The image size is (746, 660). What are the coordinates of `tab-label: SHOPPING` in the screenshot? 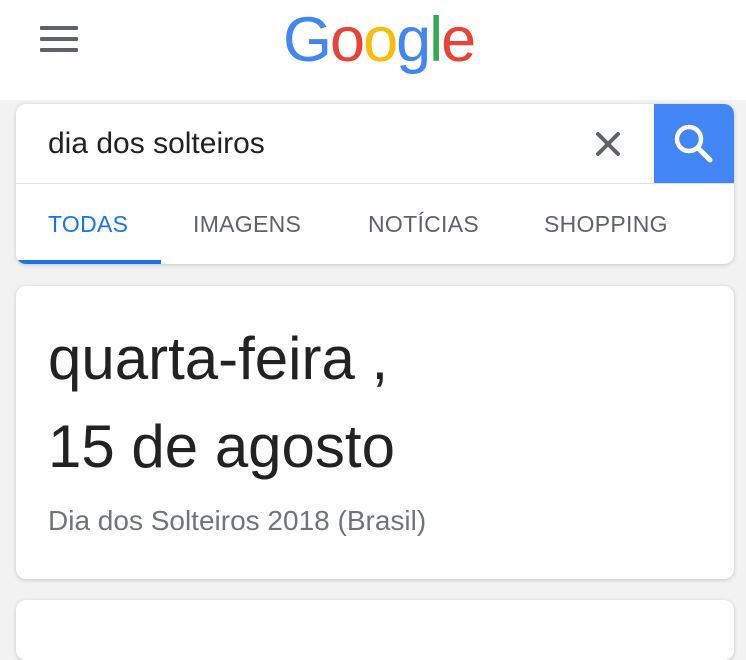 It's located at (606, 224).